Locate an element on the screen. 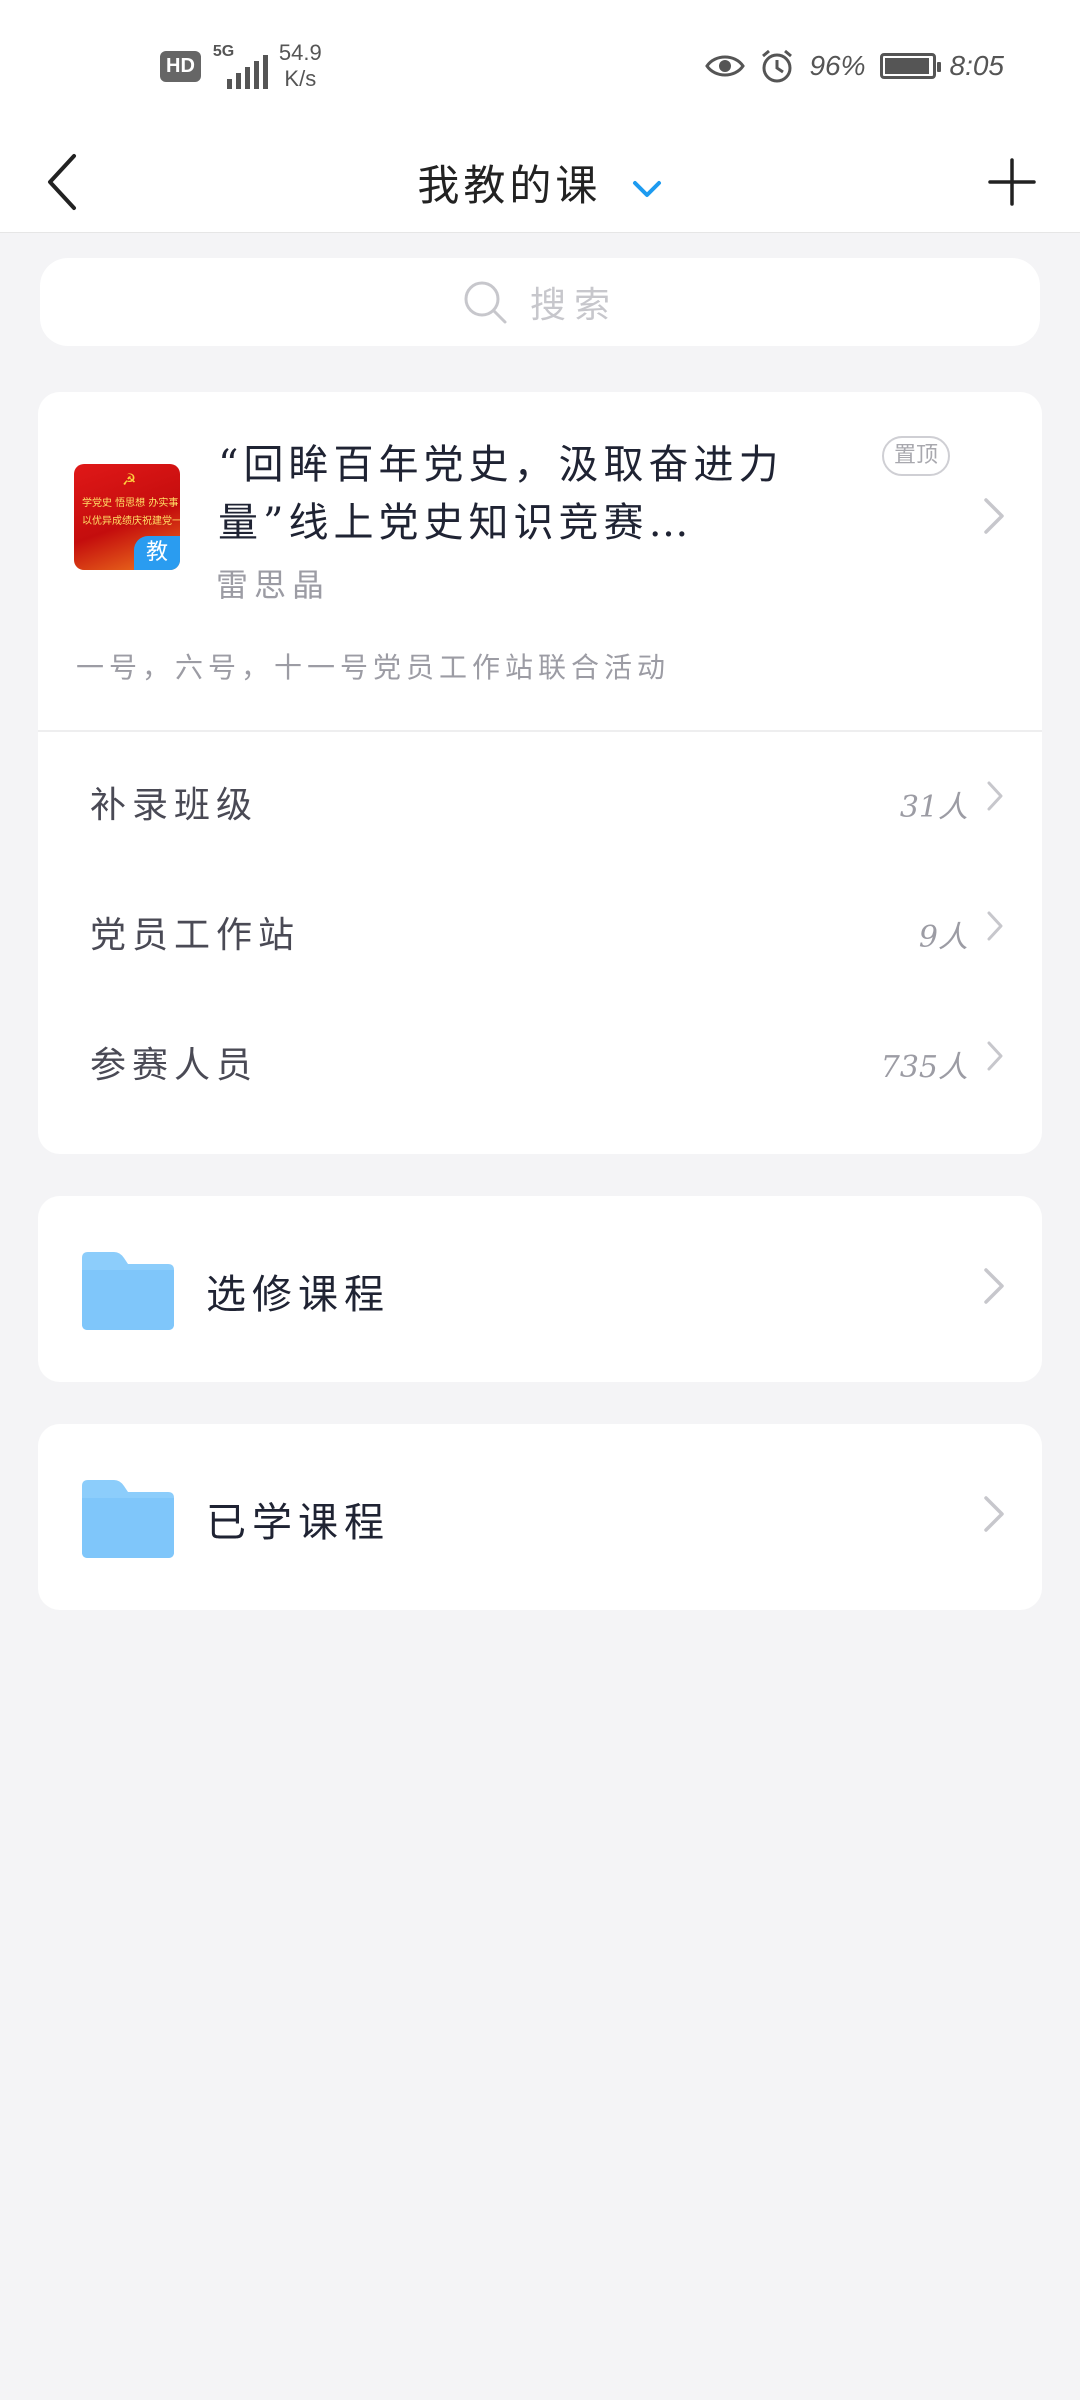 The width and height of the screenshot is (1080, 2400). class-row: 参赛人员 735人 is located at coordinates (540, 1059).